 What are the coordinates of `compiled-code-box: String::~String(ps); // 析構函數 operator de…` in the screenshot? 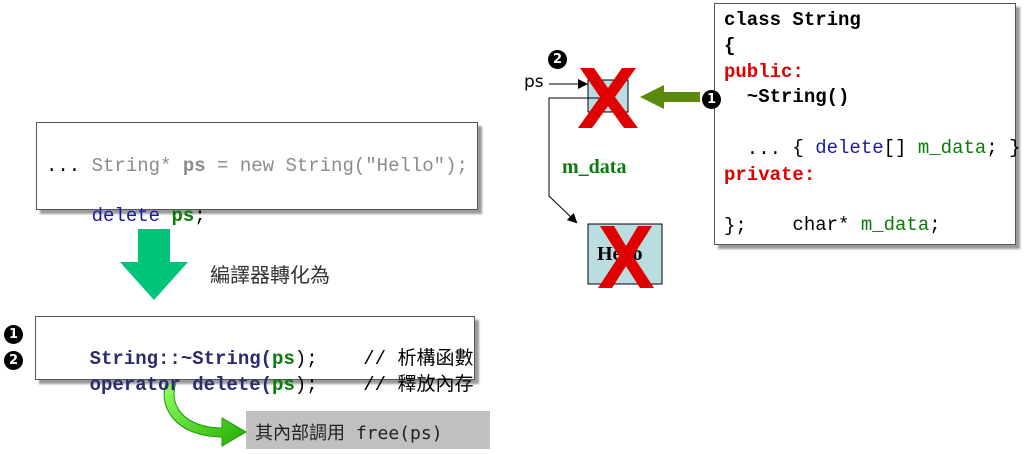 It's located at (255, 356).